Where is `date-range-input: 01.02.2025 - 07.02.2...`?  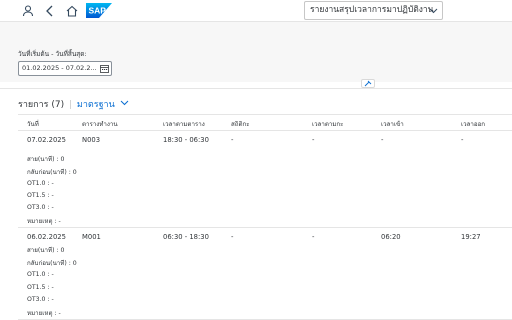
date-range-input: 01.02.2025 - 07.02.2... is located at coordinates (65, 68).